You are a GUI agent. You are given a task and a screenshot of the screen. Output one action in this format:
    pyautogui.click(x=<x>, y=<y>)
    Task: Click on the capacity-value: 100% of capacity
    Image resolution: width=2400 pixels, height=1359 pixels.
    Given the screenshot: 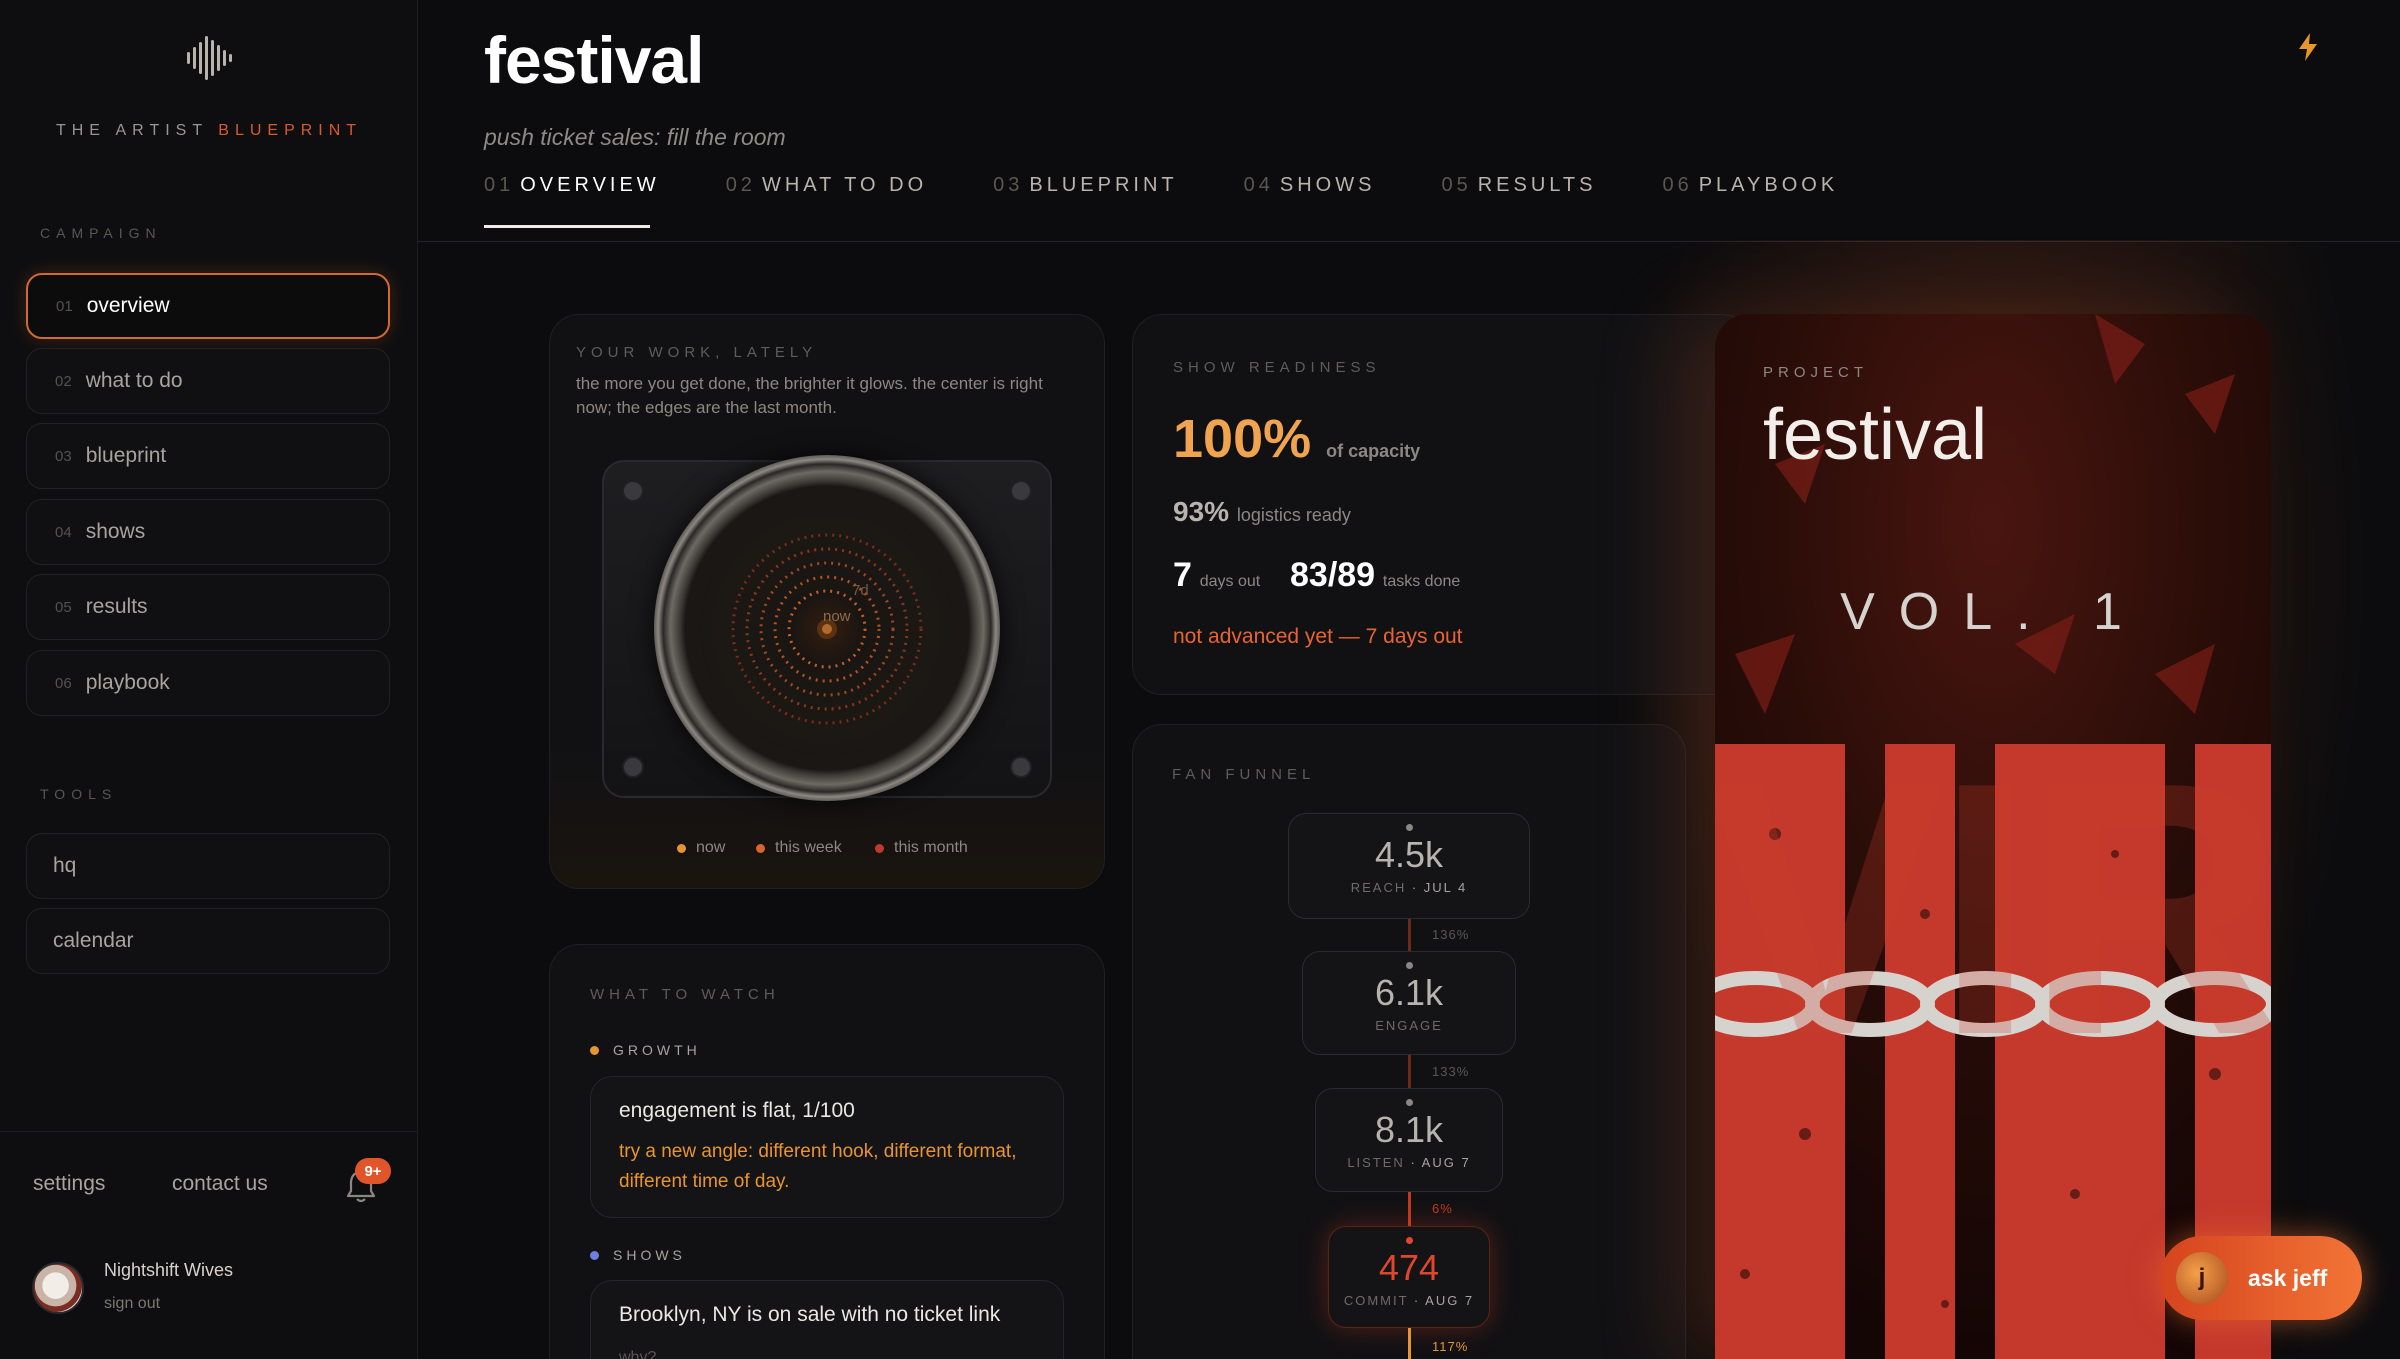 What is the action you would take?
    pyautogui.click(x=1296, y=439)
    